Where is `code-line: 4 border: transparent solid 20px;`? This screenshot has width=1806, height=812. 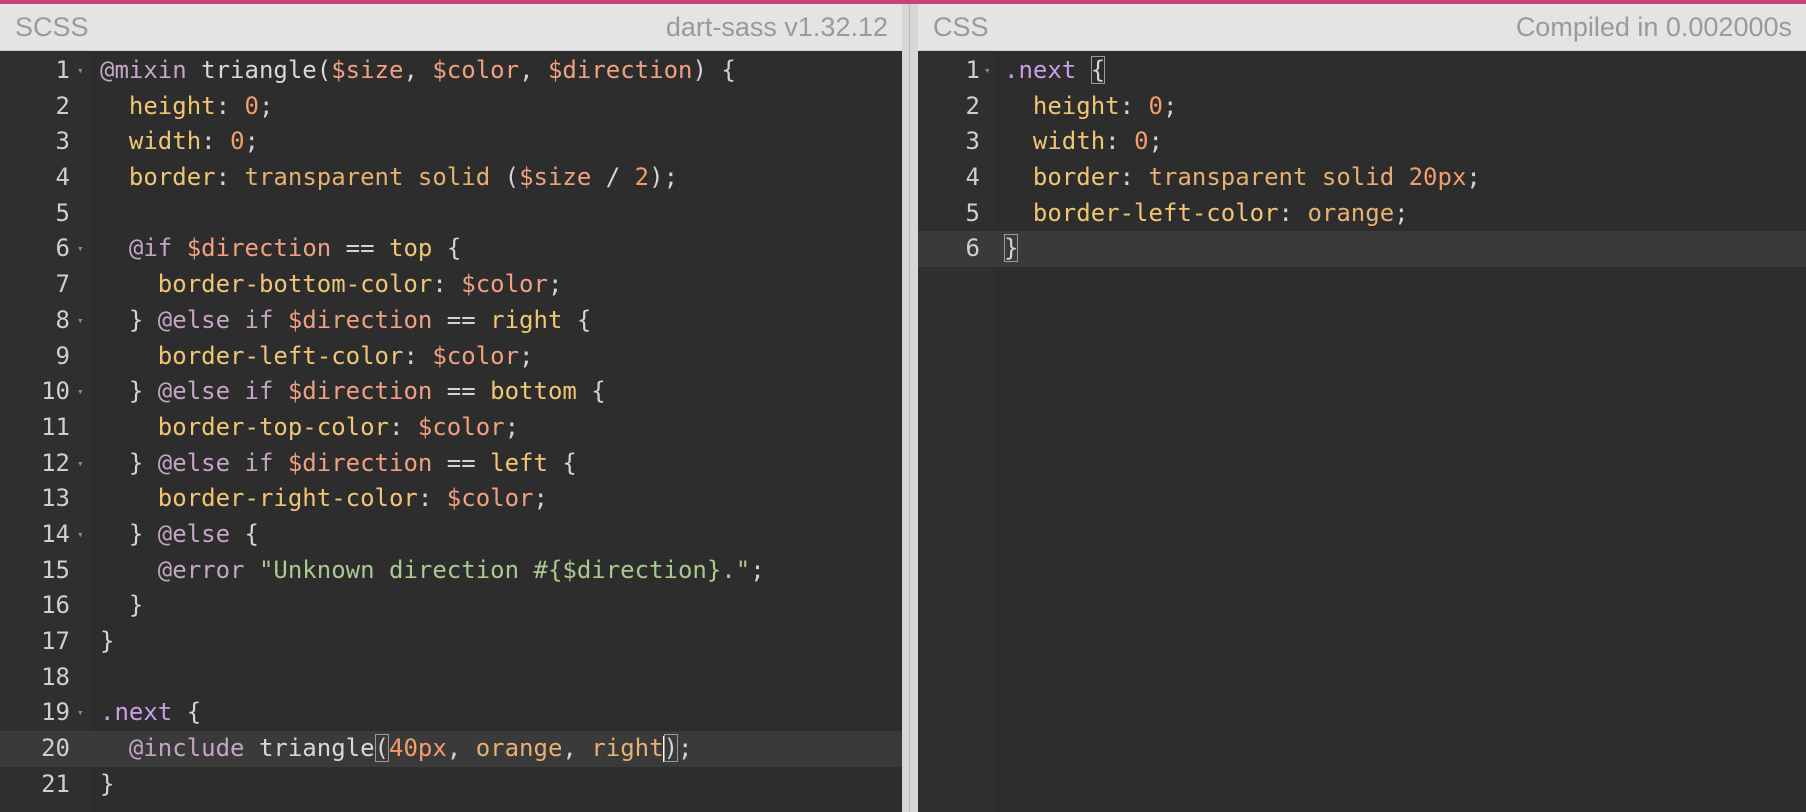 code-line: 4 border: transparent solid 20px; is located at coordinates (1362, 178).